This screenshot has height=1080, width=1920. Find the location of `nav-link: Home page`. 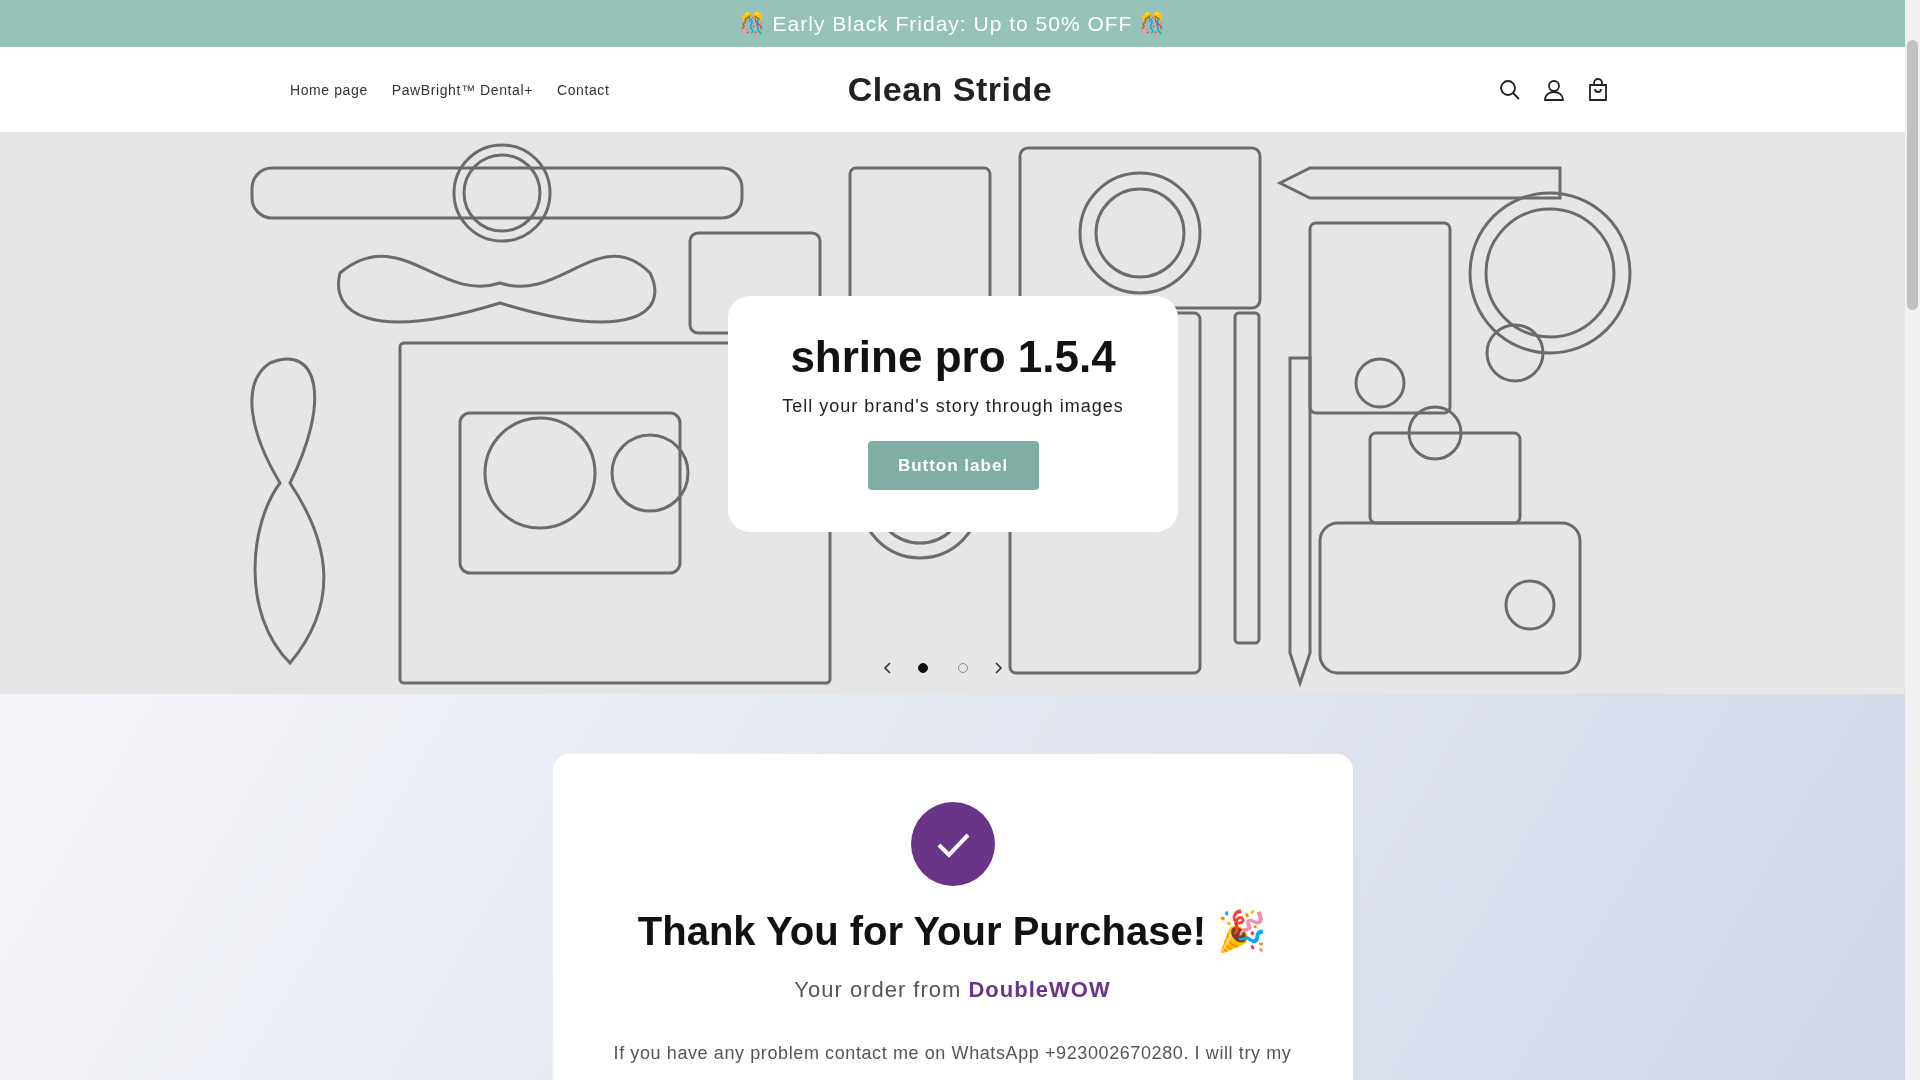

nav-link: Home page is located at coordinates (329, 89).